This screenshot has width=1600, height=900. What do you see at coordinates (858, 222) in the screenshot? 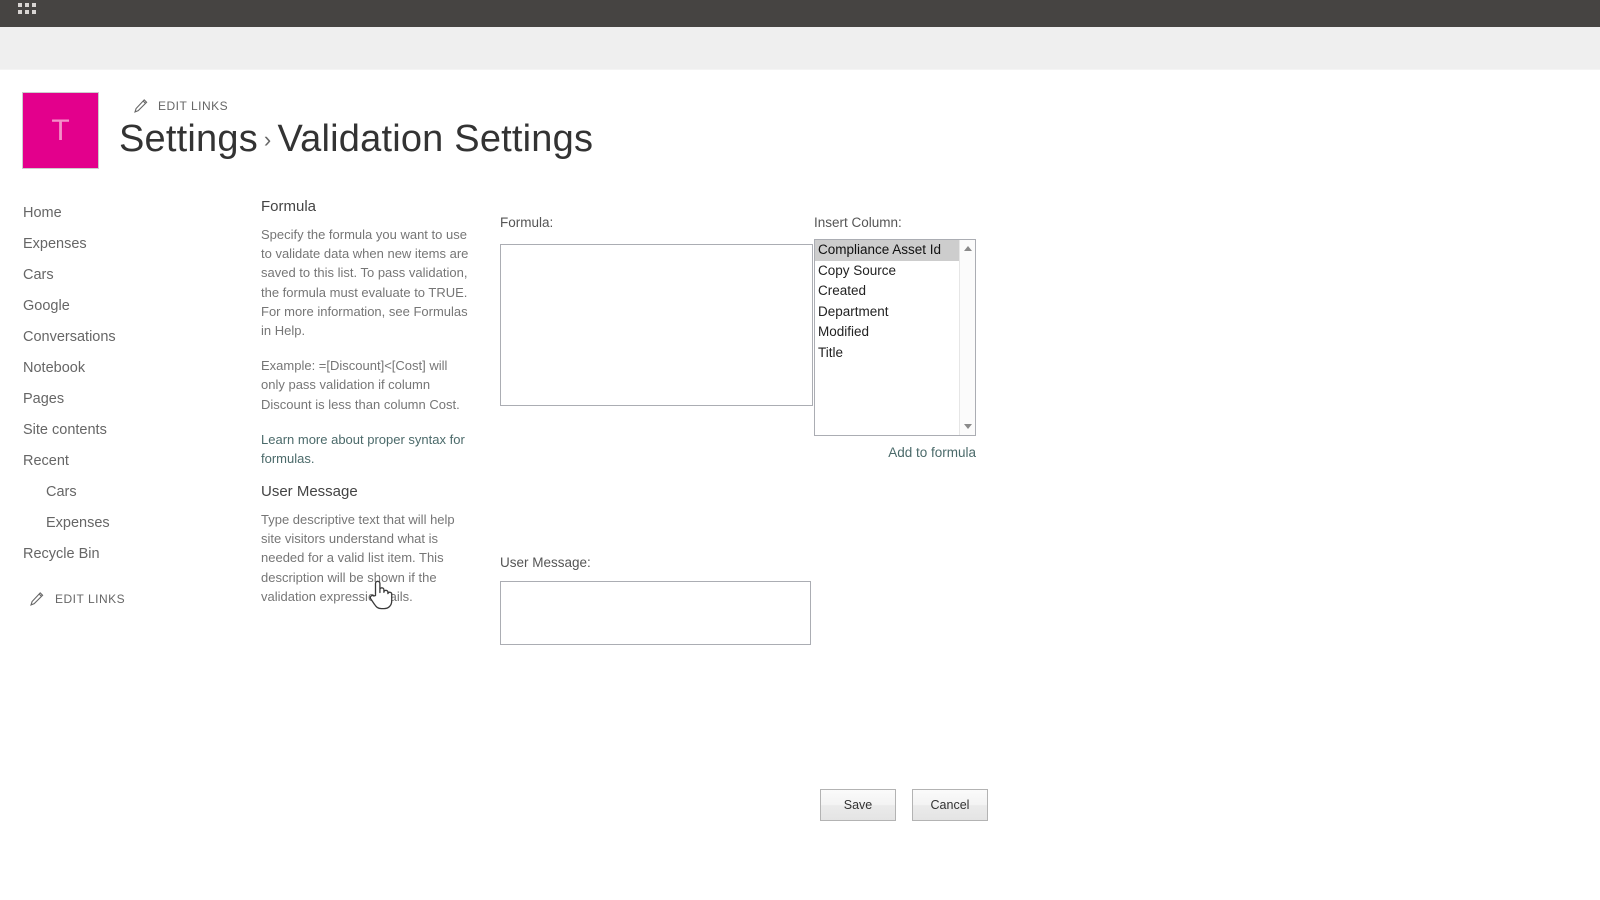
I see `insert-column-label: Insert Column:` at bounding box center [858, 222].